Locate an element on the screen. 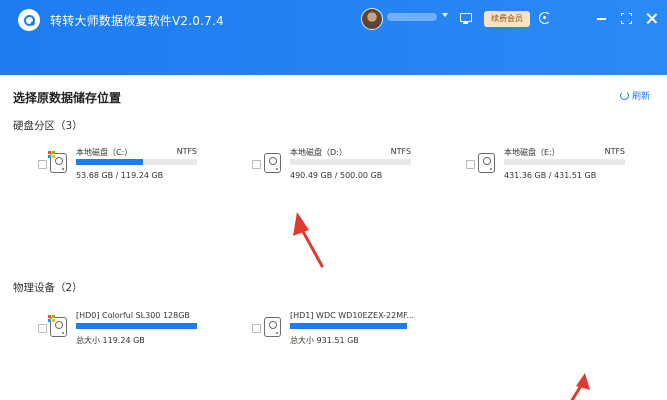  annotation-arrow-d is located at coordinates (308, 240).